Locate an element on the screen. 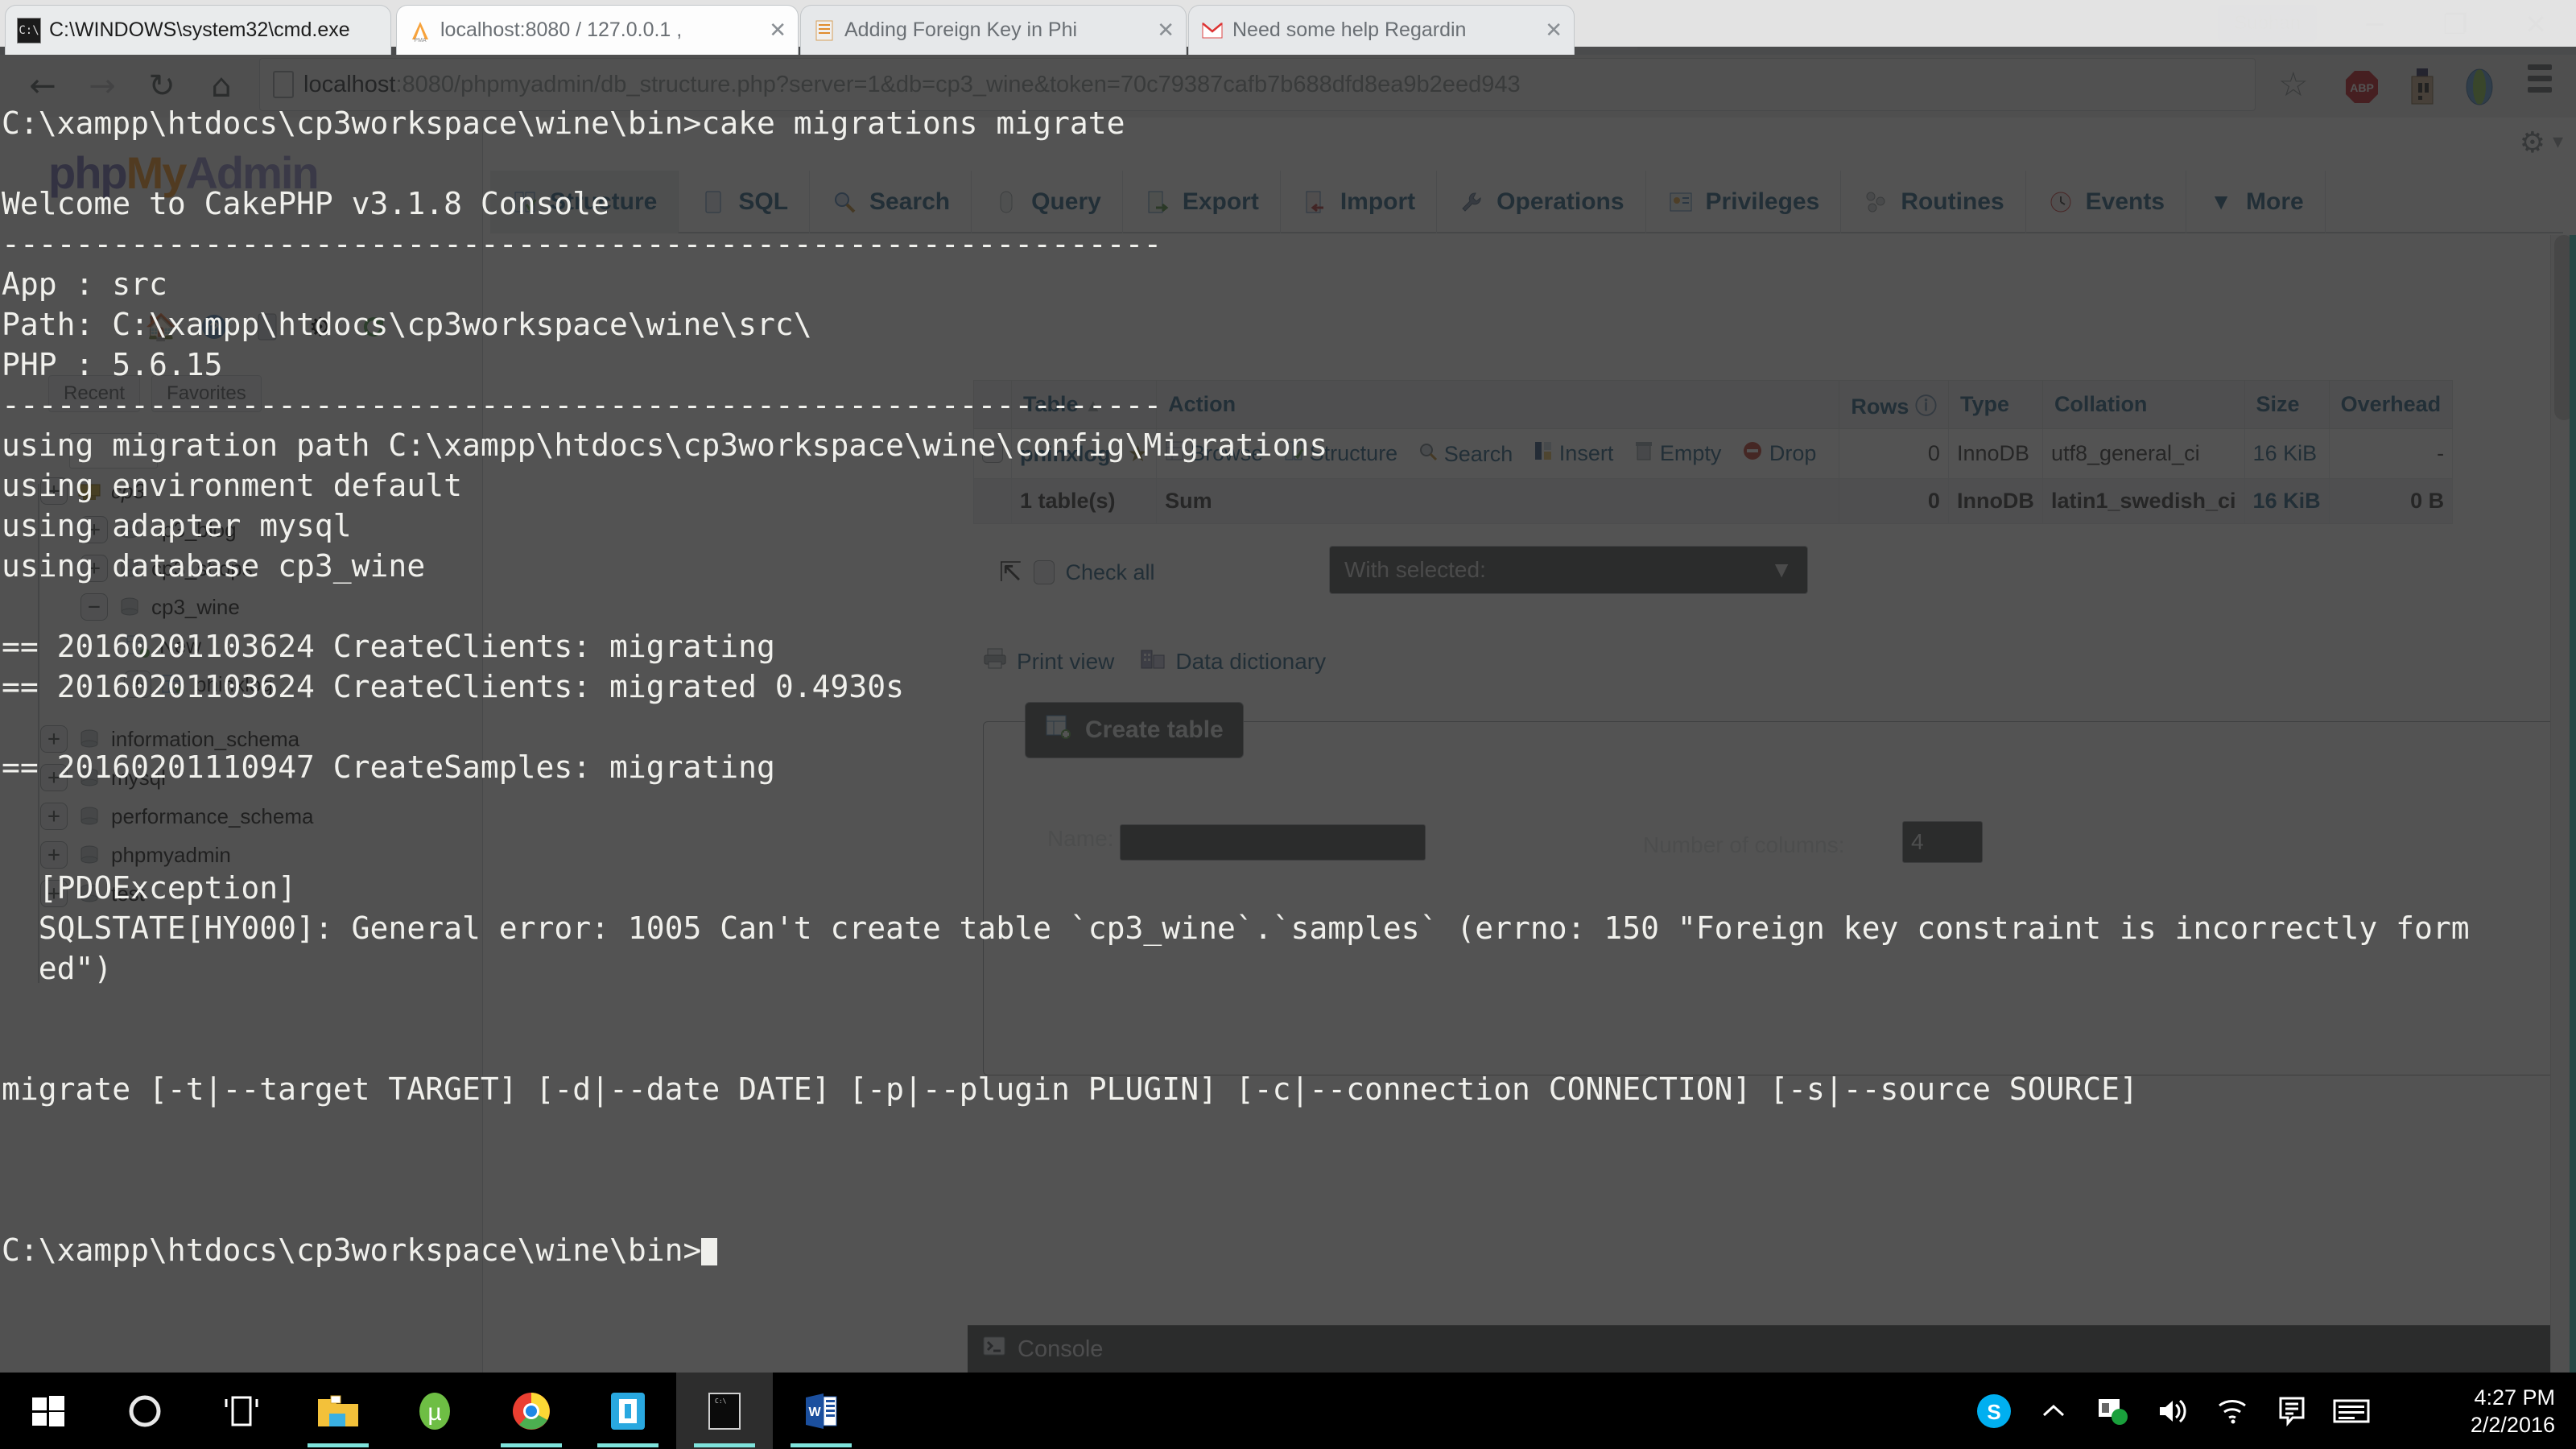 The height and width of the screenshot is (1449, 2576). action-center-icon is located at coordinates (2292, 1411).